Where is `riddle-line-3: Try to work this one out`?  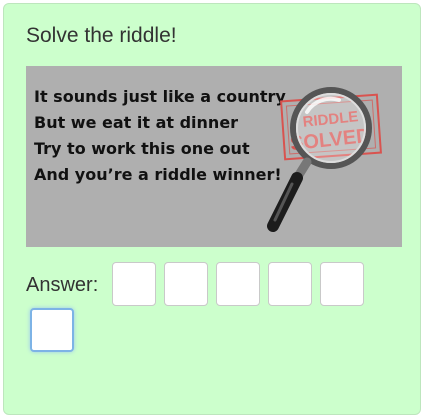
riddle-line-3: Try to work this one out is located at coordinates (142, 148).